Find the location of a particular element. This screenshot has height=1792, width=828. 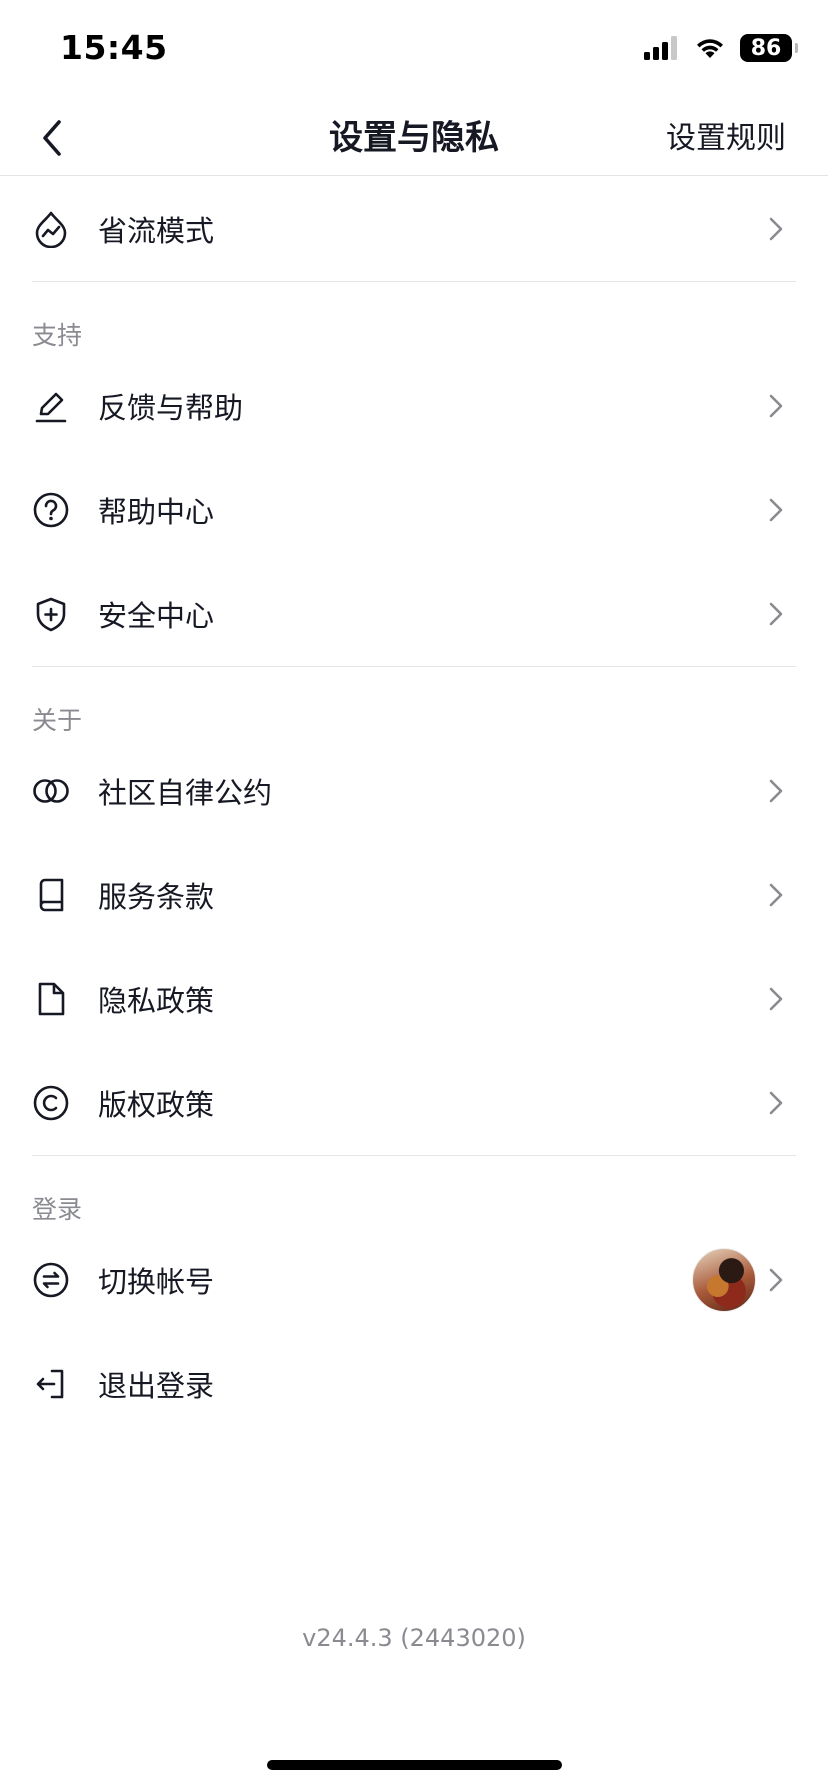

status-indicators: 86 is located at coordinates (721, 48).